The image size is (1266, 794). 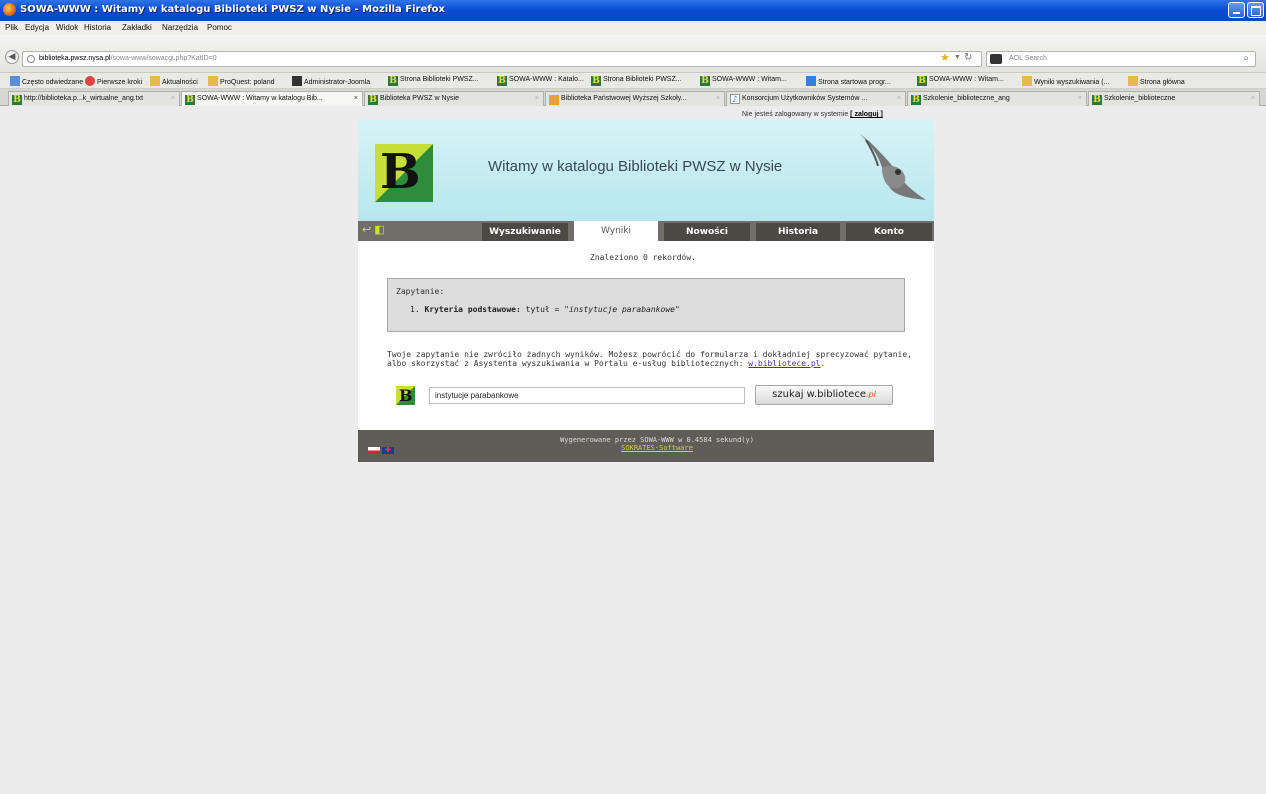 I want to click on browser-tab-active: B SOWA-WWW : Witamy w katalogu Bib... ×, so click(x=272, y=99).